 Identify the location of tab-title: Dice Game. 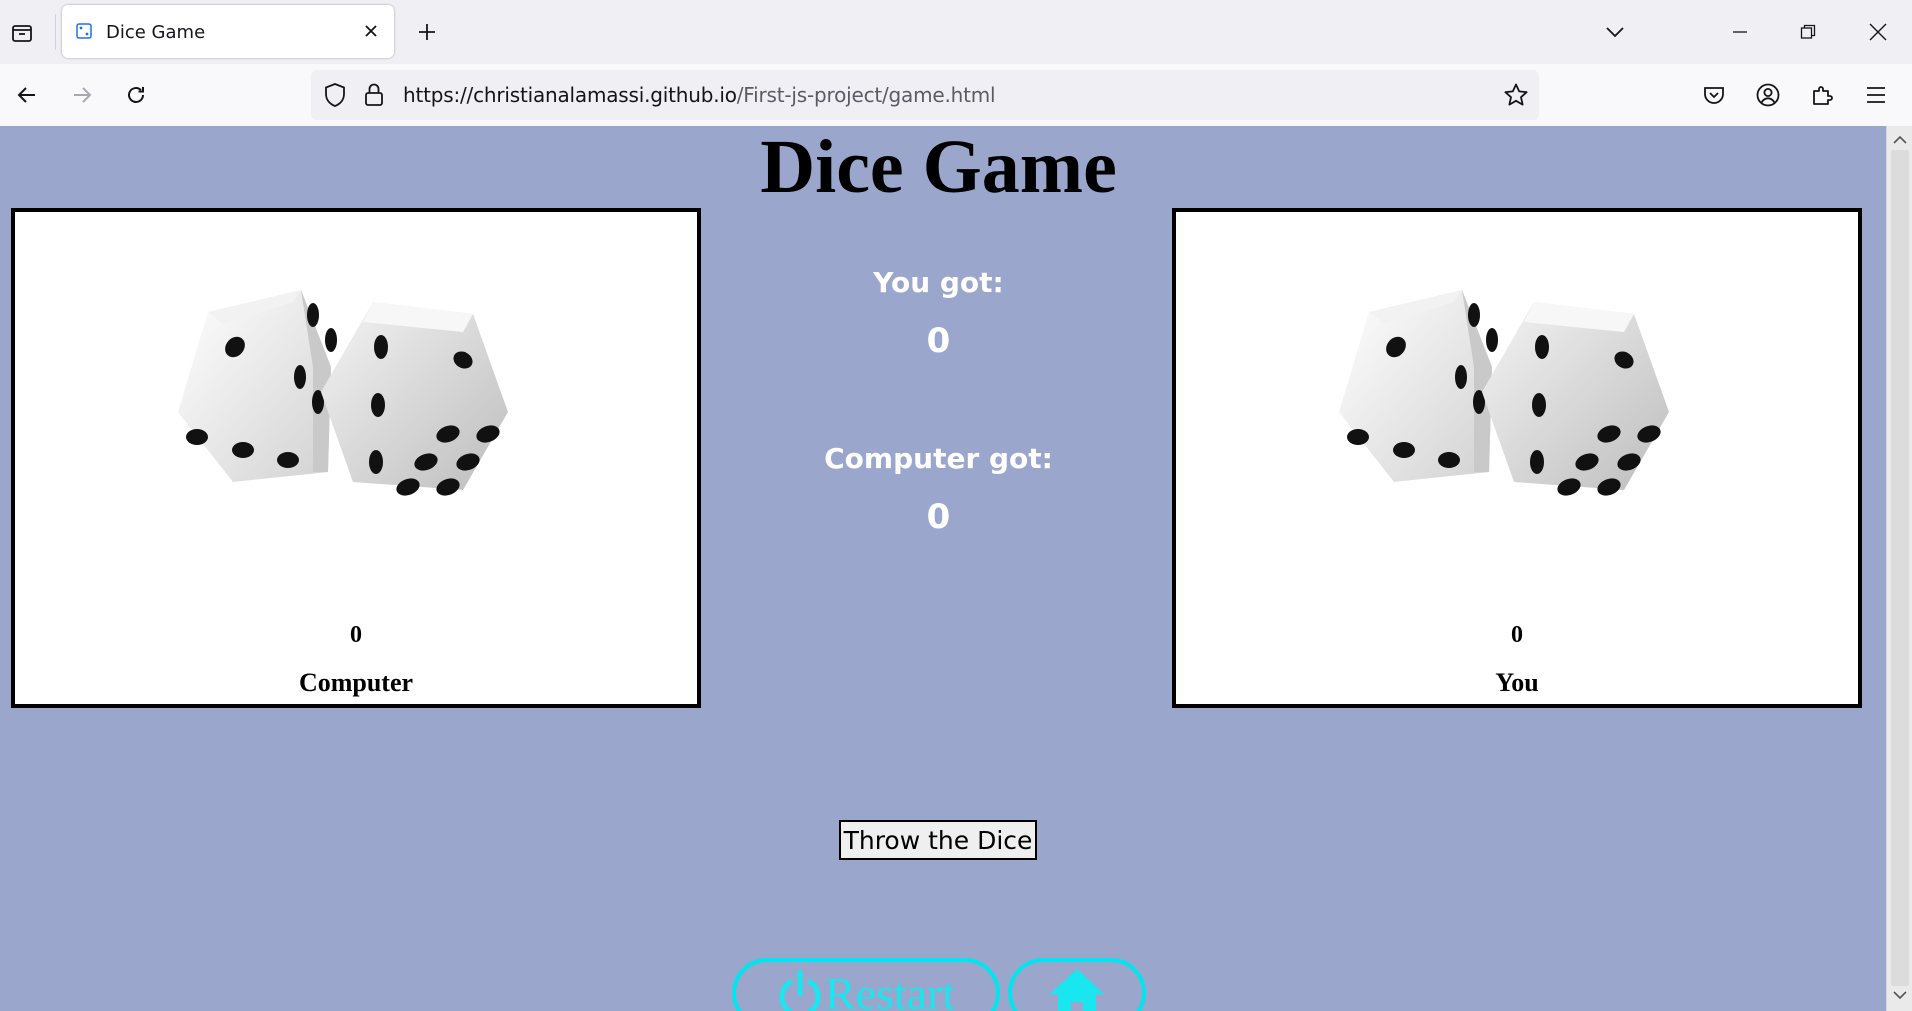
(156, 32).